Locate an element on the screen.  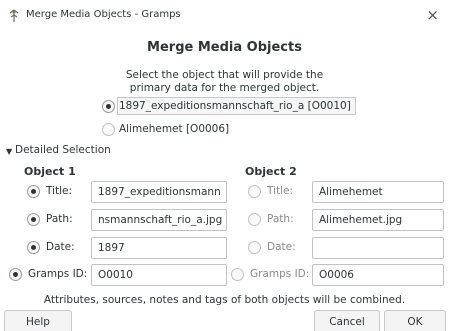
date-label-object2: Date: is located at coordinates (281, 247).